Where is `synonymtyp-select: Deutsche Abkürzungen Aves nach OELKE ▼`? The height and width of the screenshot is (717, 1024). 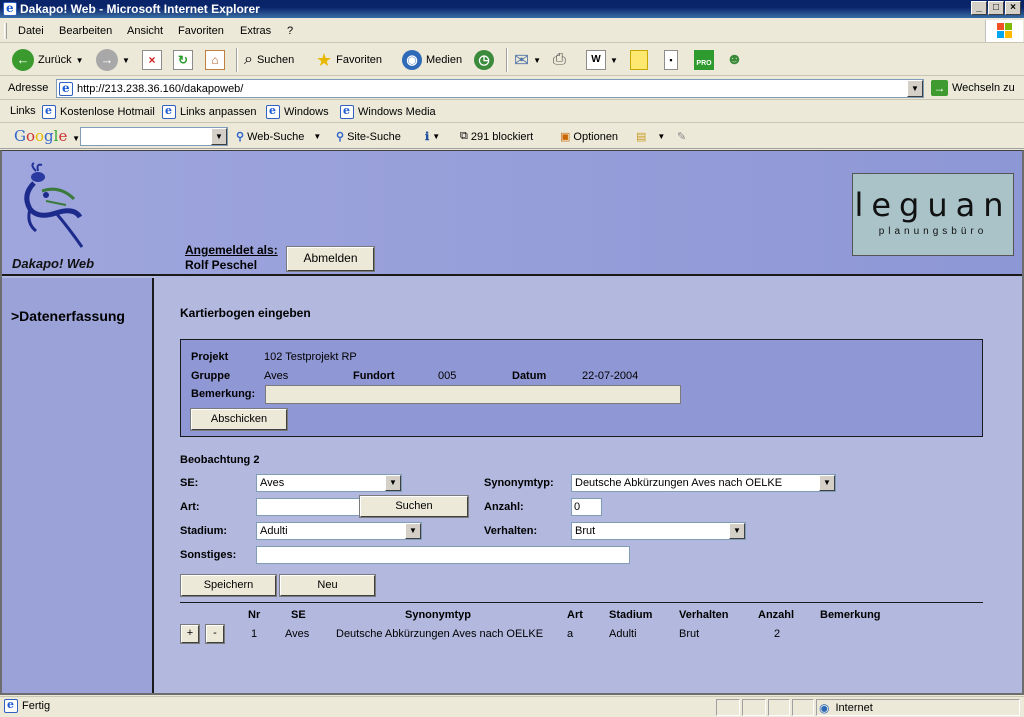
synonymtyp-select: Deutsche Abkürzungen Aves nach OELKE ▼ is located at coordinates (703, 483).